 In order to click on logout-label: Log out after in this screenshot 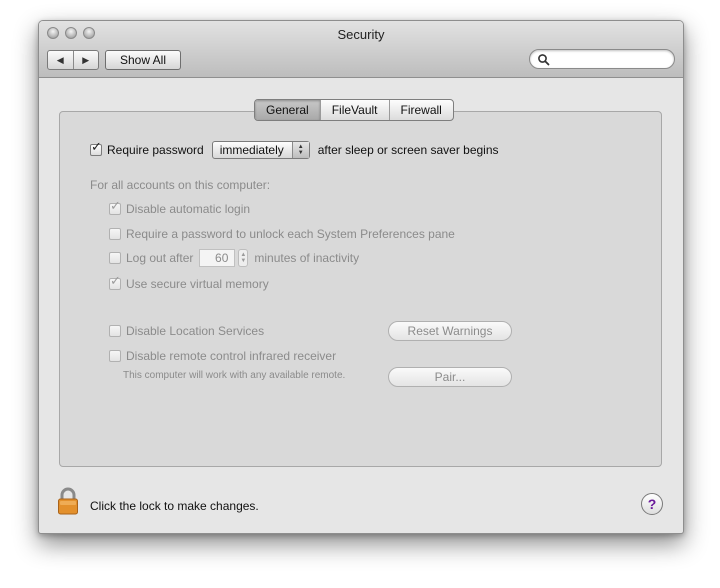, I will do `click(160, 258)`.